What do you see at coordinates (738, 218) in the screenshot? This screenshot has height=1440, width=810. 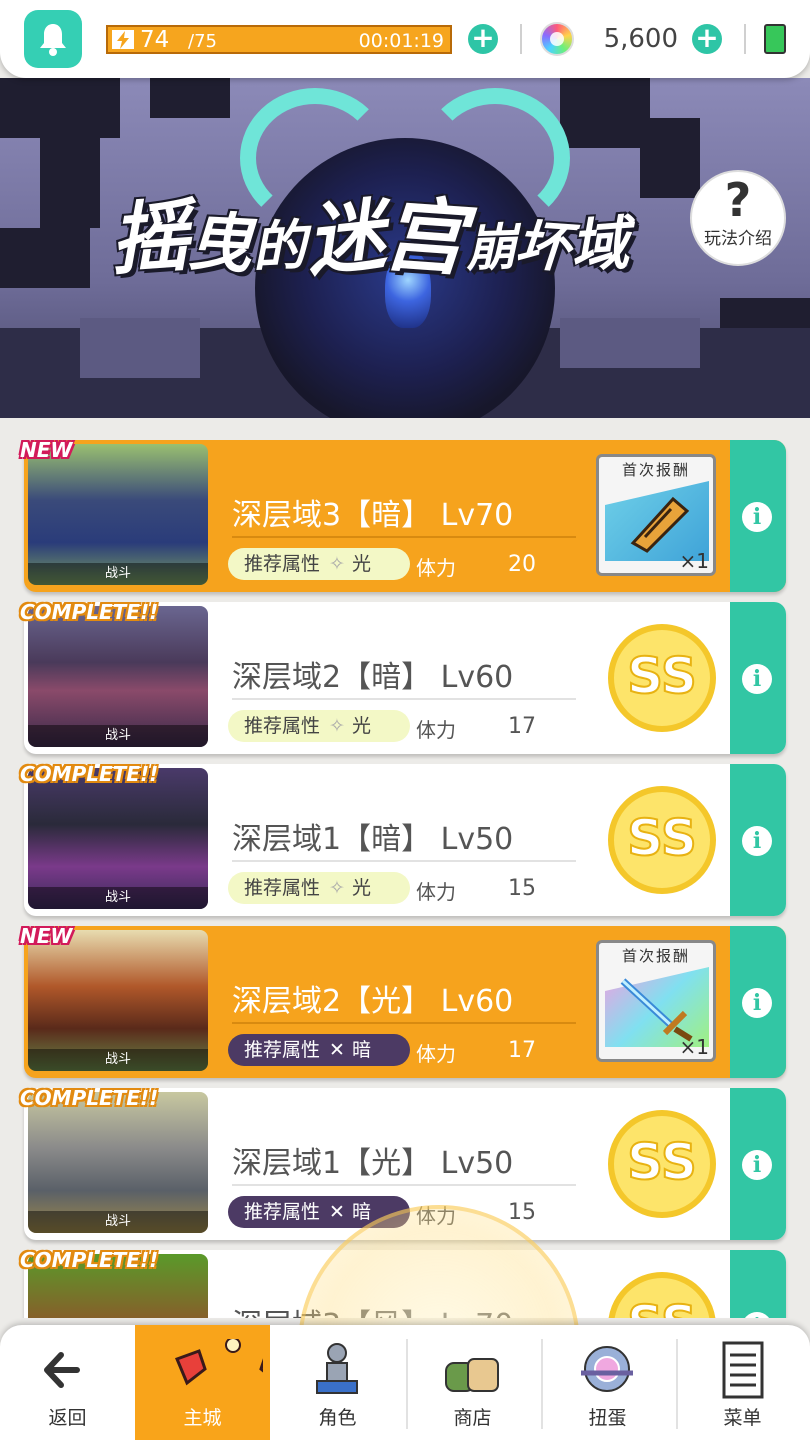 I see `how-to-play-button: ? 玩法介绍` at bounding box center [738, 218].